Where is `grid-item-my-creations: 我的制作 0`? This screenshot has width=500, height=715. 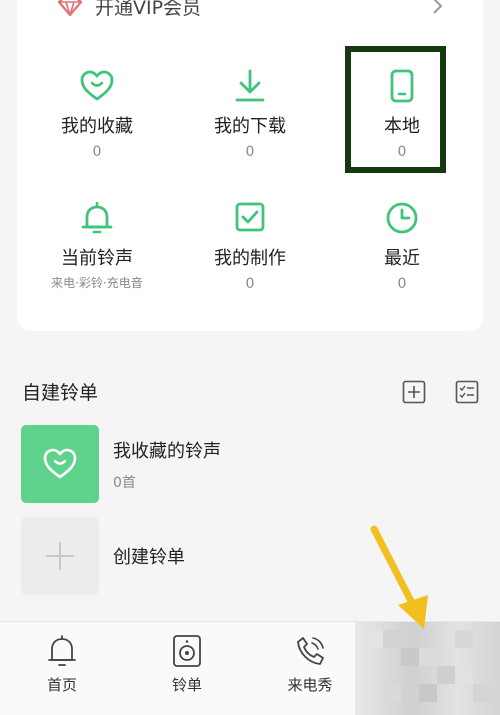
grid-item-my-creations: 我的制作 0 is located at coordinates (250, 246).